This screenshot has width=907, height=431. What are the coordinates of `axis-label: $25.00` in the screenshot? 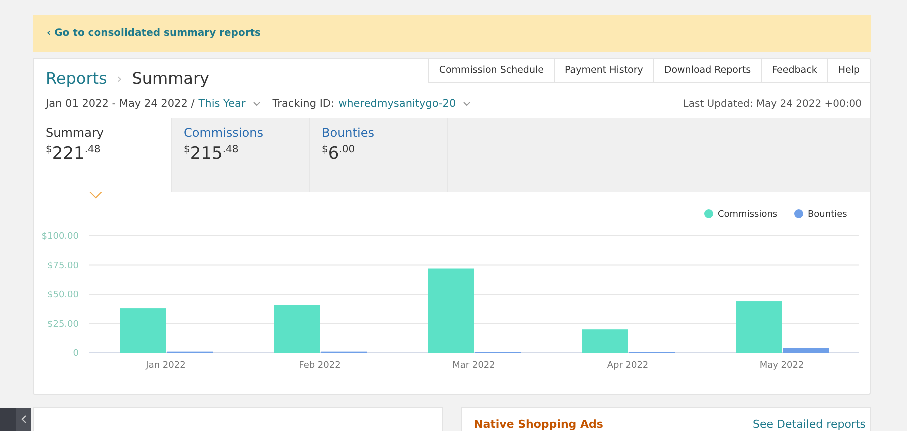 It's located at (63, 325).